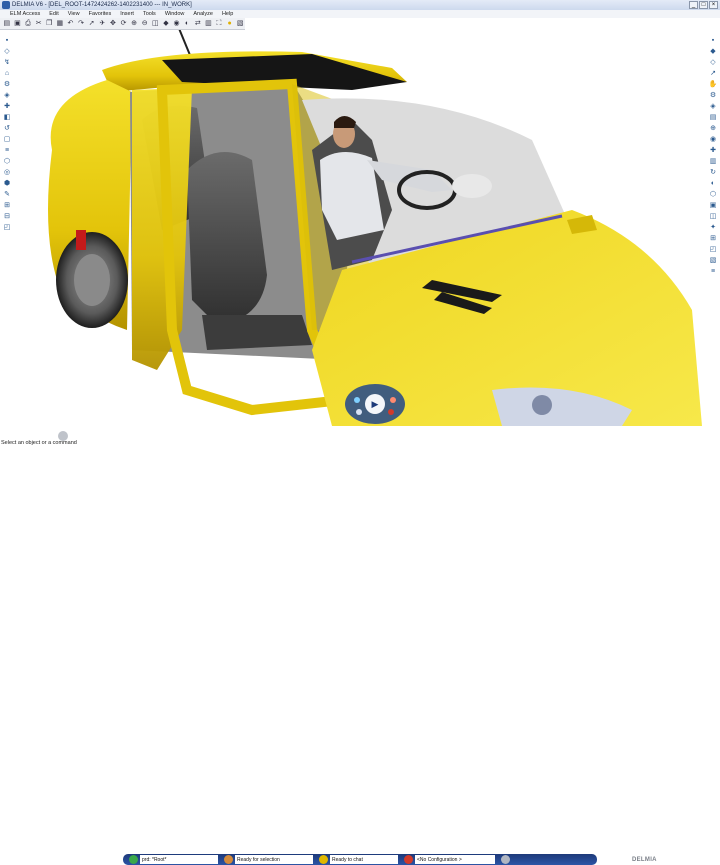 This screenshot has height=865, width=720. Describe the element at coordinates (713, 73) in the screenshot. I see `right-tool-icon-4: ↗` at that location.